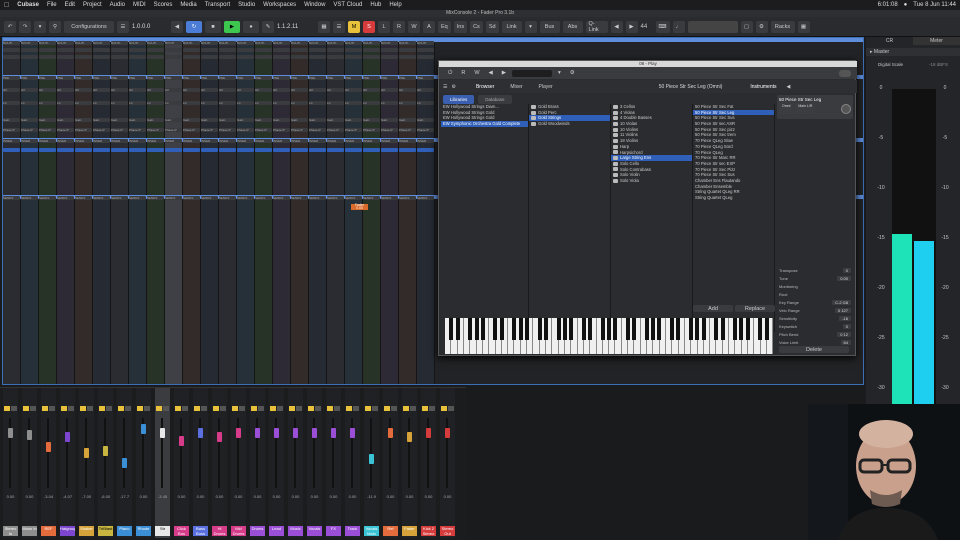 This screenshot has height=540, width=960. Describe the element at coordinates (279, 5) in the screenshot. I see `menu-workspaces: Workspaces` at that location.